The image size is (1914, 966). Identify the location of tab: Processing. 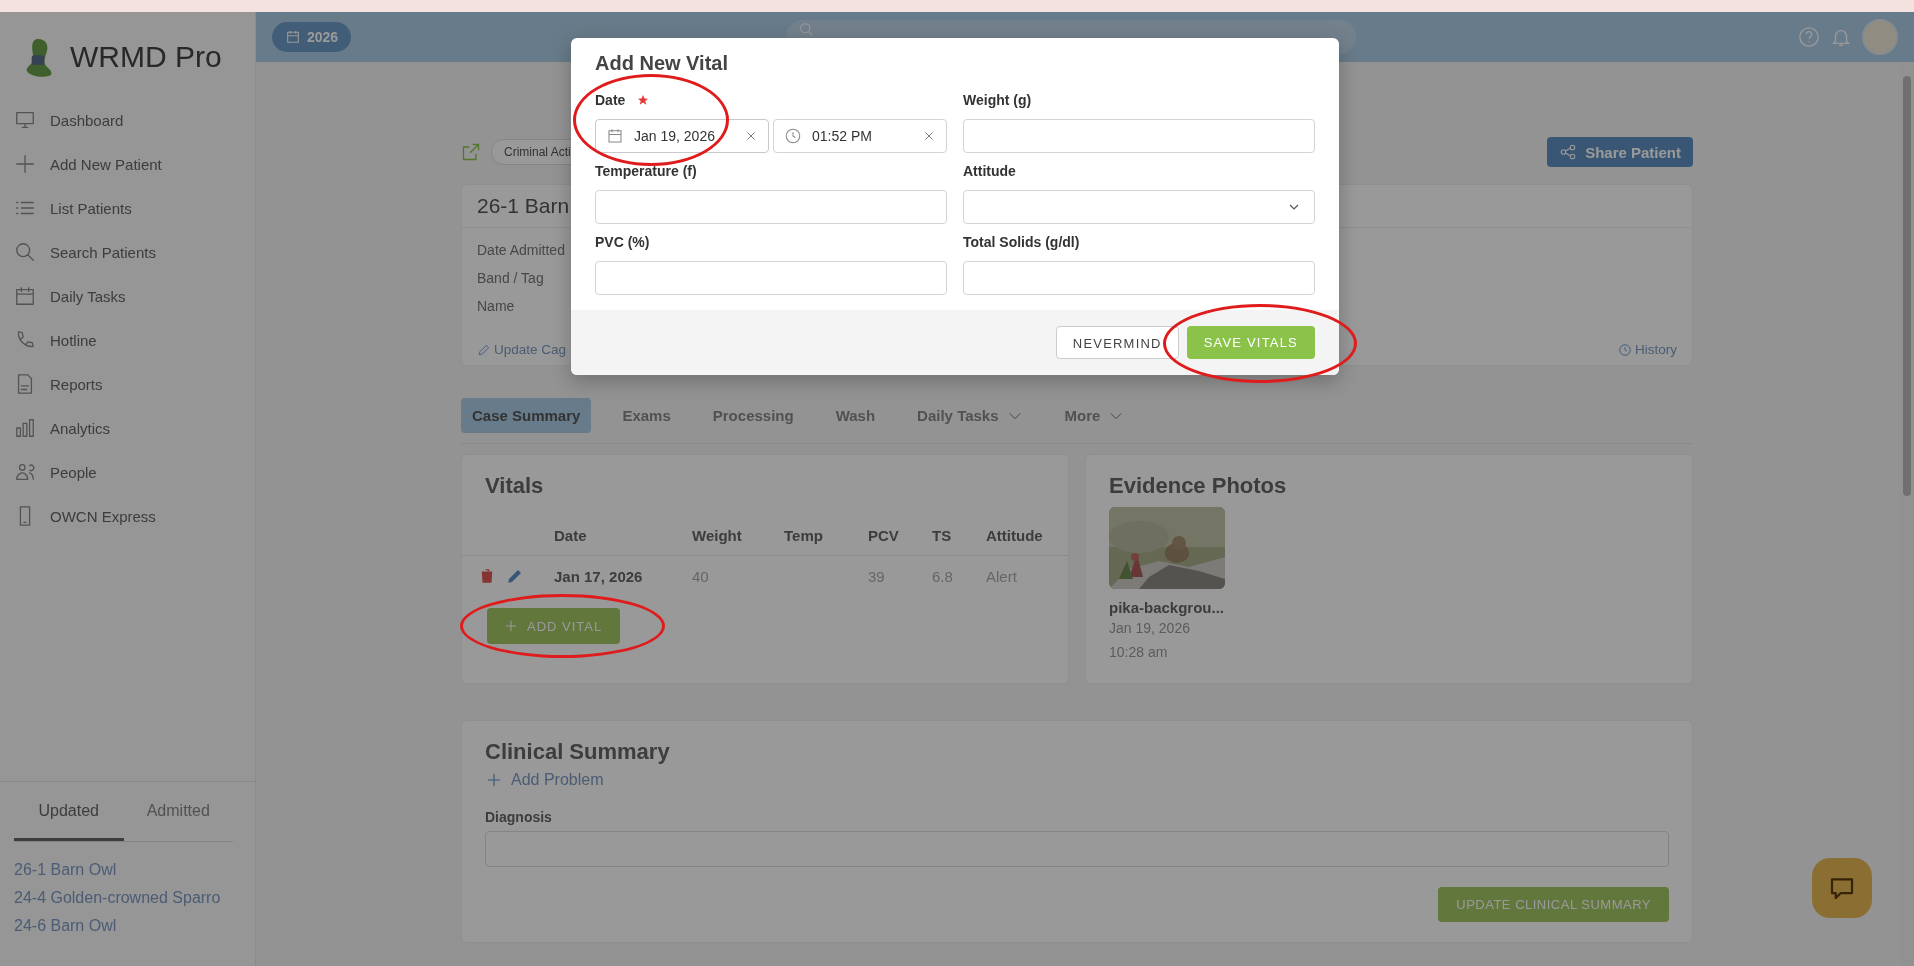
(753, 415).